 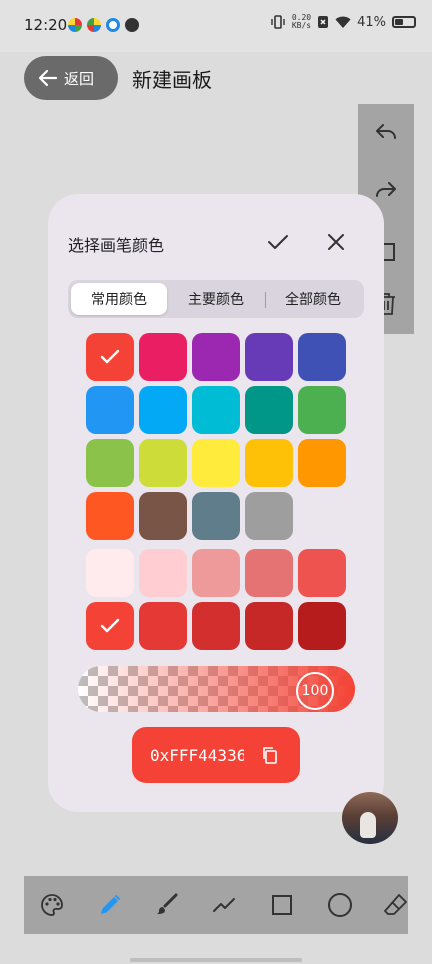 I want to click on back-button: 返回, so click(x=71, y=78).